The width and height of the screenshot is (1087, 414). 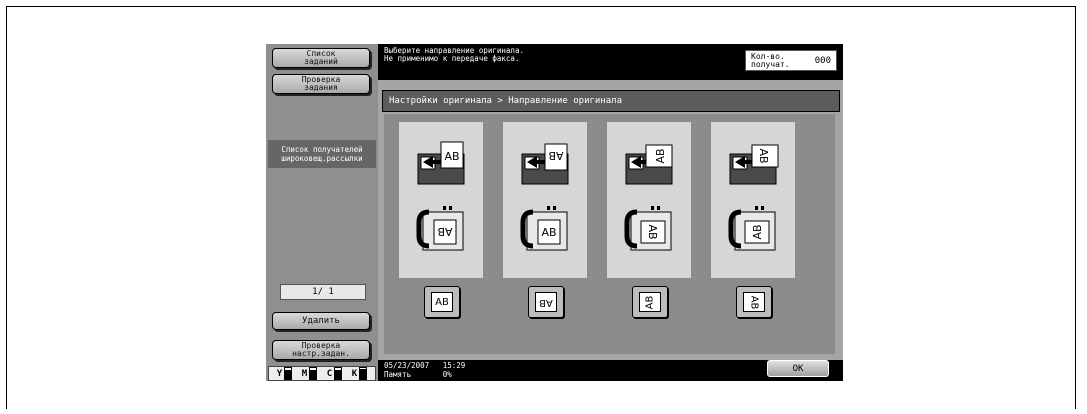 I want to click on orientation-option-top-right: AB AB, so click(x=753, y=200).